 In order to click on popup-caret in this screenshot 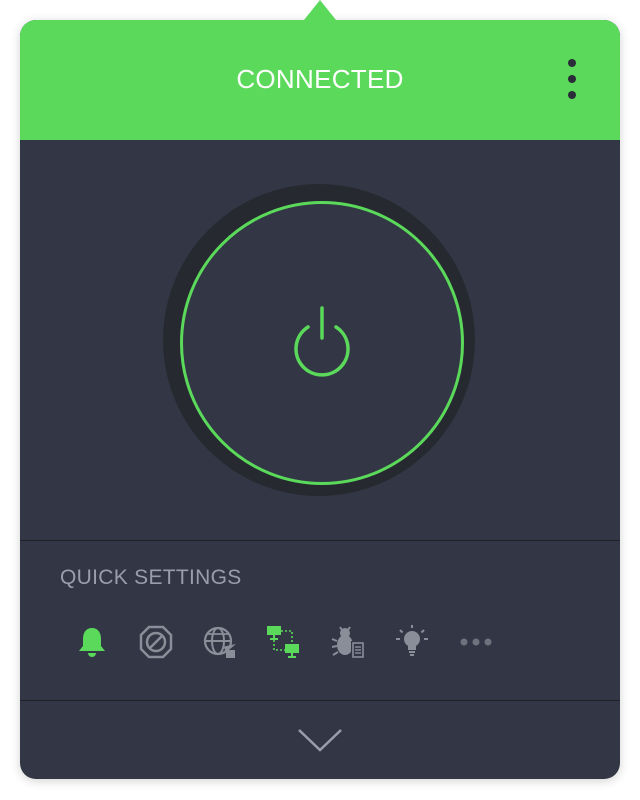, I will do `click(320, 10)`.